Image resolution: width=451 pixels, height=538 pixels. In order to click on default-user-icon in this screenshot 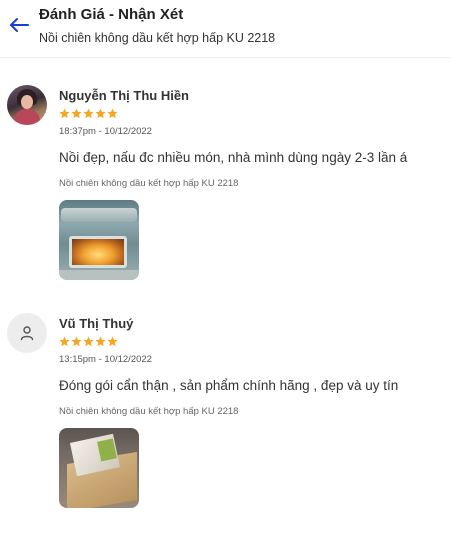, I will do `click(27, 333)`.